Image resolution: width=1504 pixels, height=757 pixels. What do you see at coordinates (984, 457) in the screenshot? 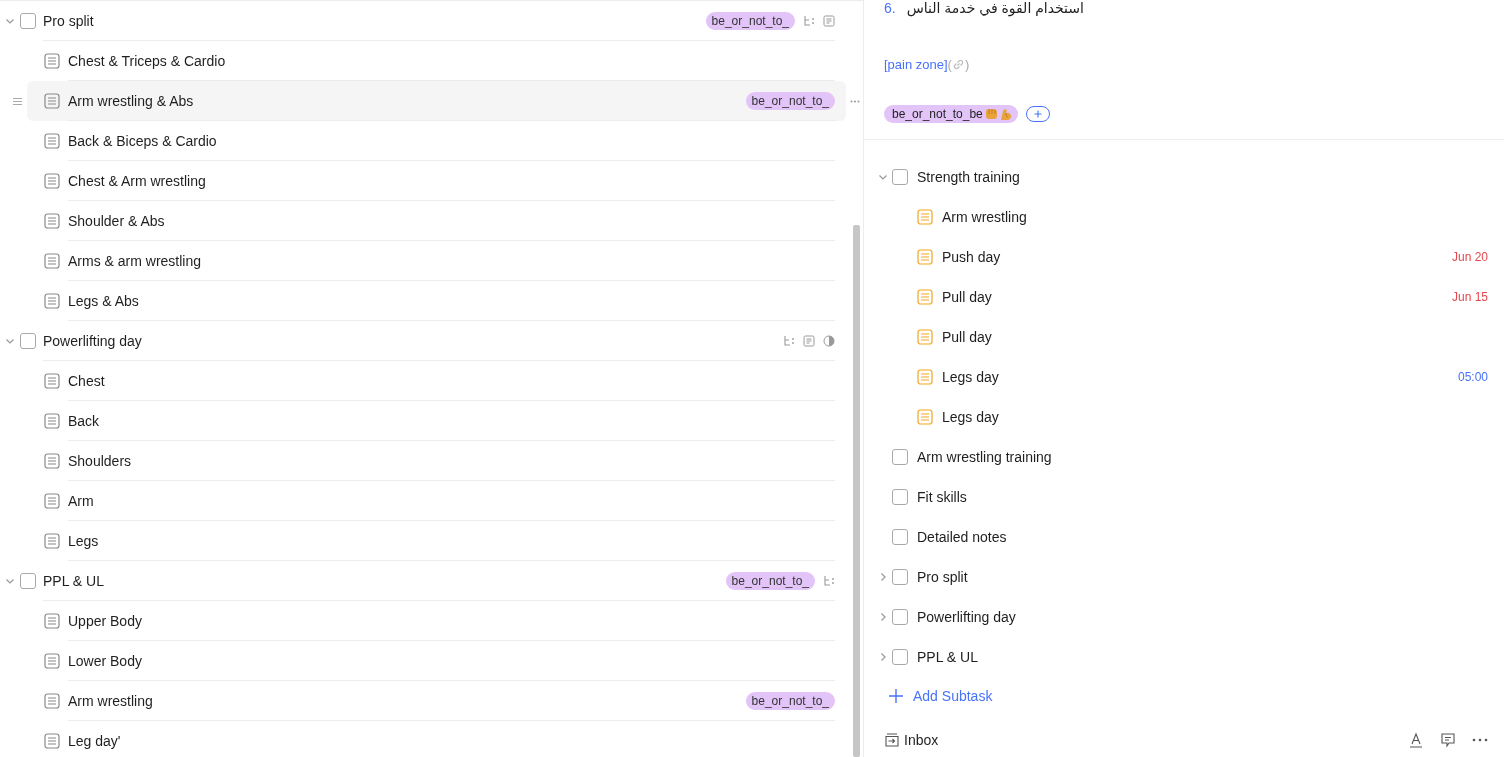
I see `subtask-title: Arm wrestling training` at bounding box center [984, 457].